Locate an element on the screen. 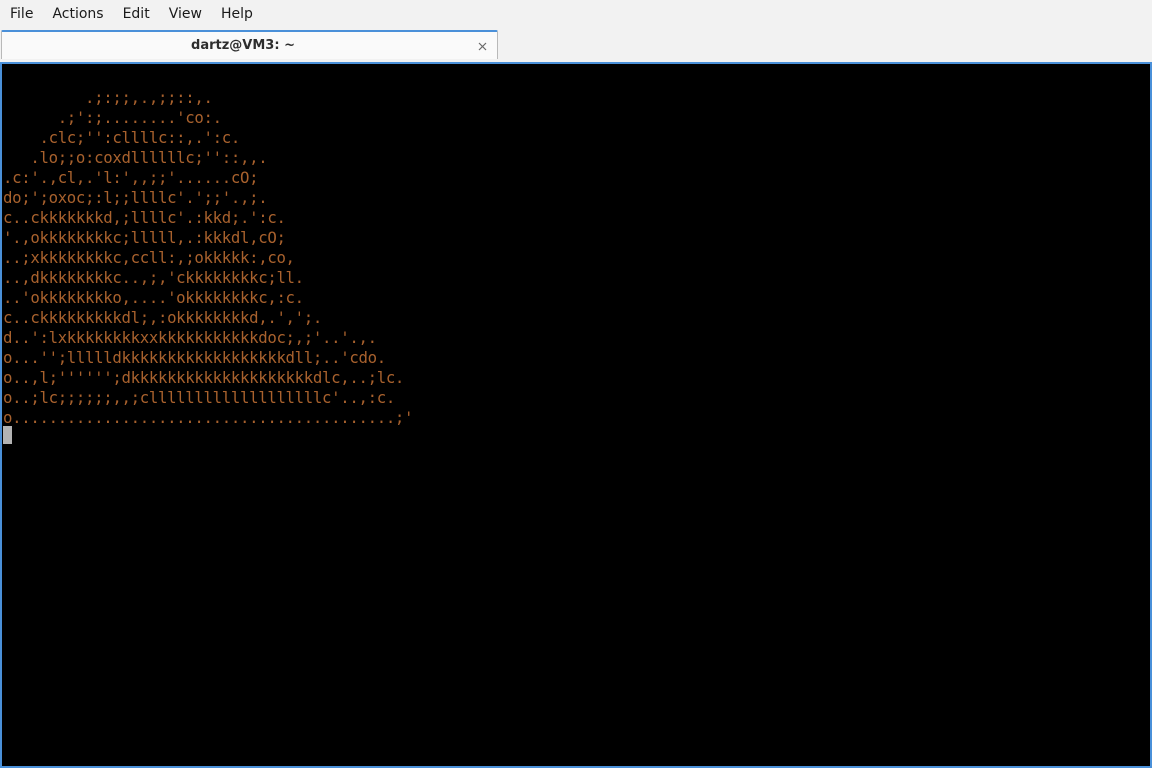 This screenshot has height=768, width=1152. menu-file: File is located at coordinates (21, 14).